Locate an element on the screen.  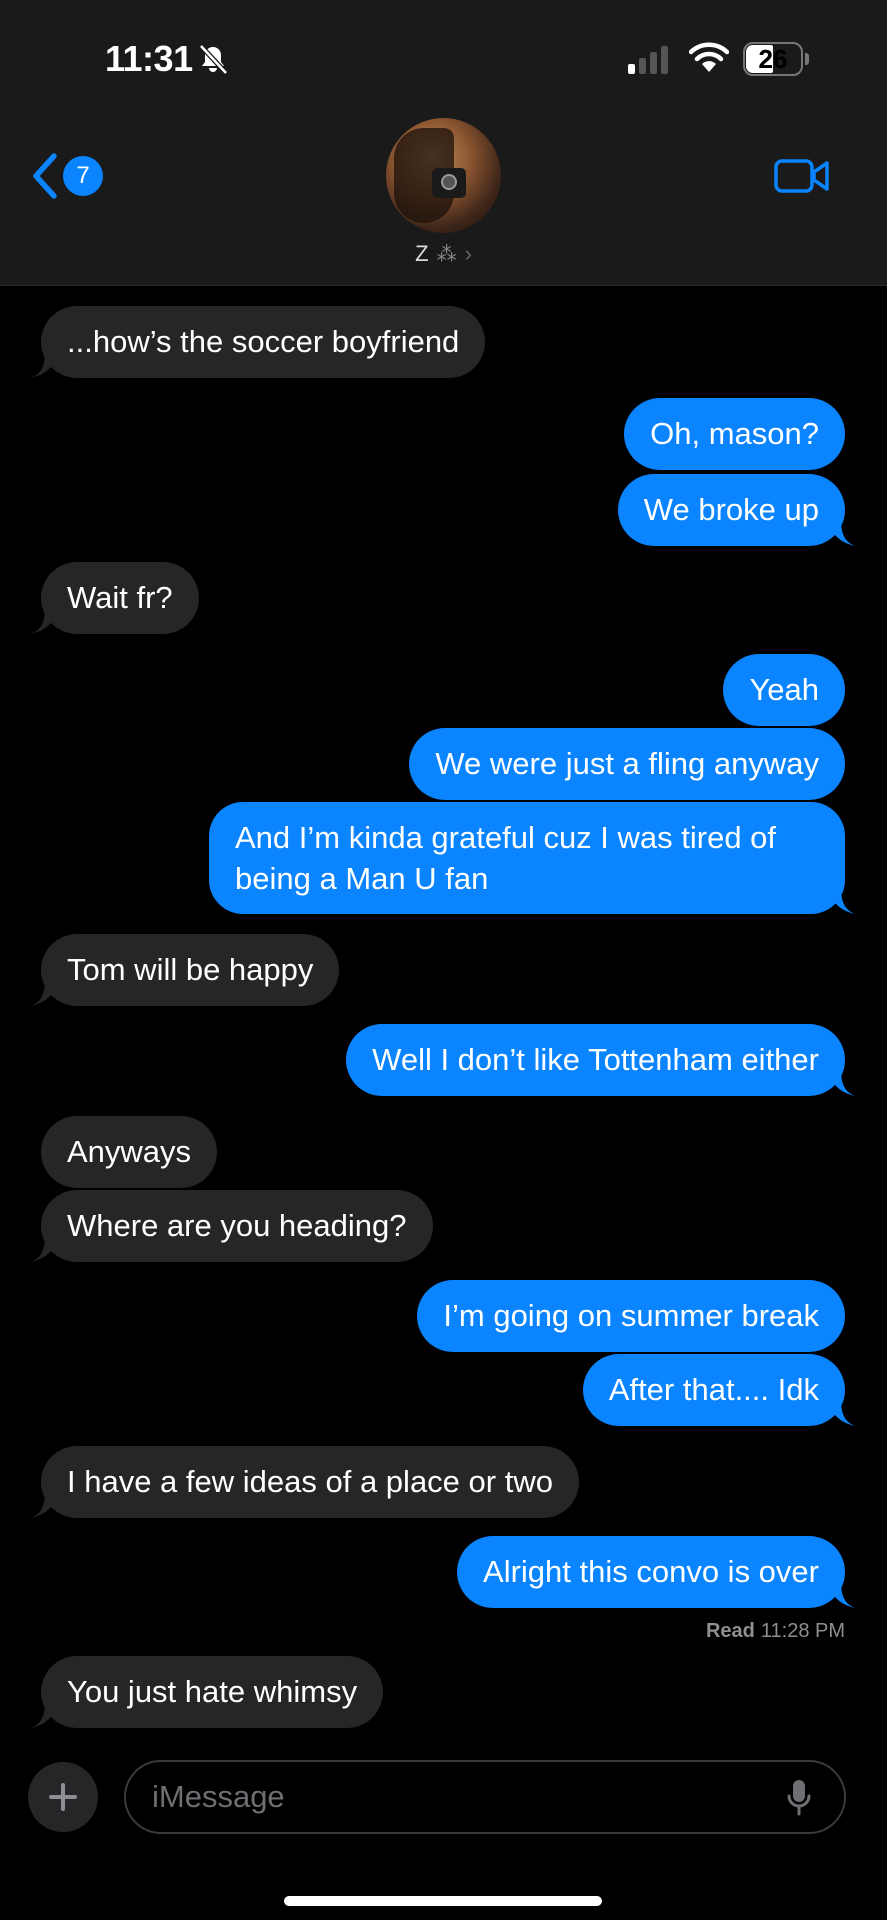
incoming-message: Wait fr? is located at coordinates (115, 598).